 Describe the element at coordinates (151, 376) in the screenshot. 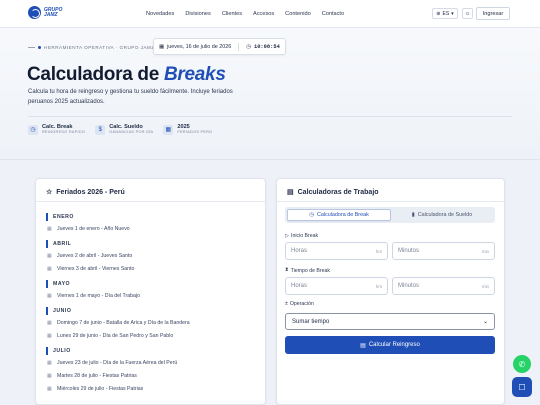

I see `holiday-item: ▦ Martes 28 de julio - Fiestas Patrias` at that location.